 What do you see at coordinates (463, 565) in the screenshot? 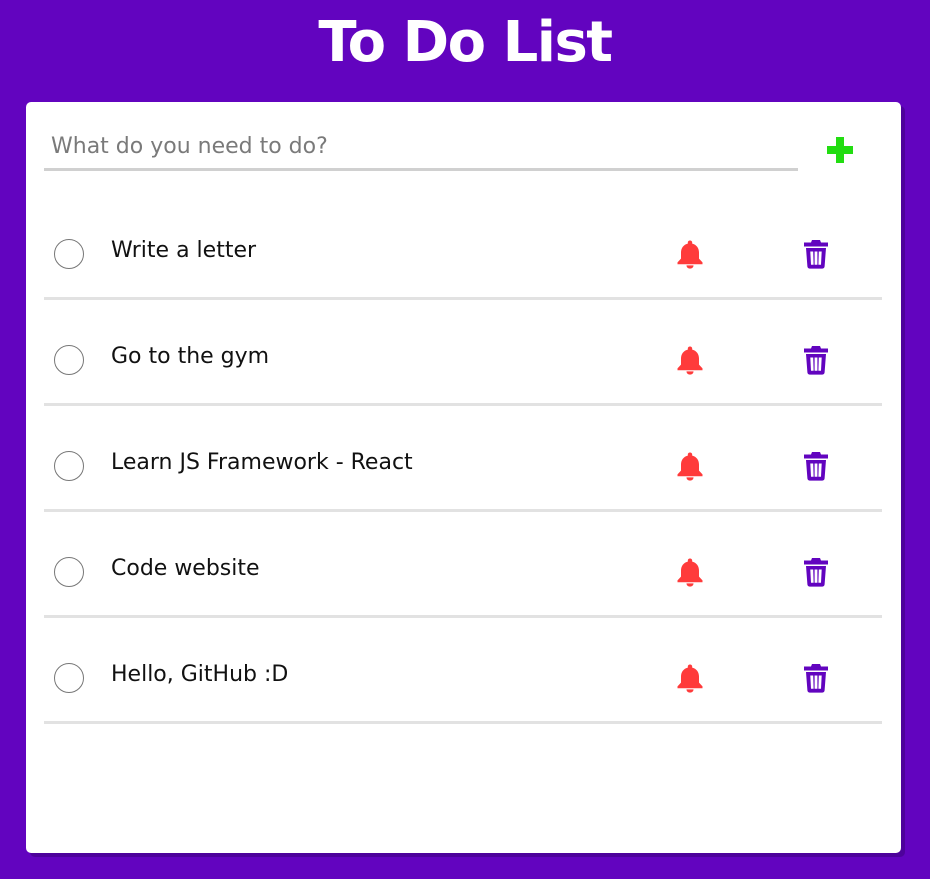
I see `todo-item: Code website` at bounding box center [463, 565].